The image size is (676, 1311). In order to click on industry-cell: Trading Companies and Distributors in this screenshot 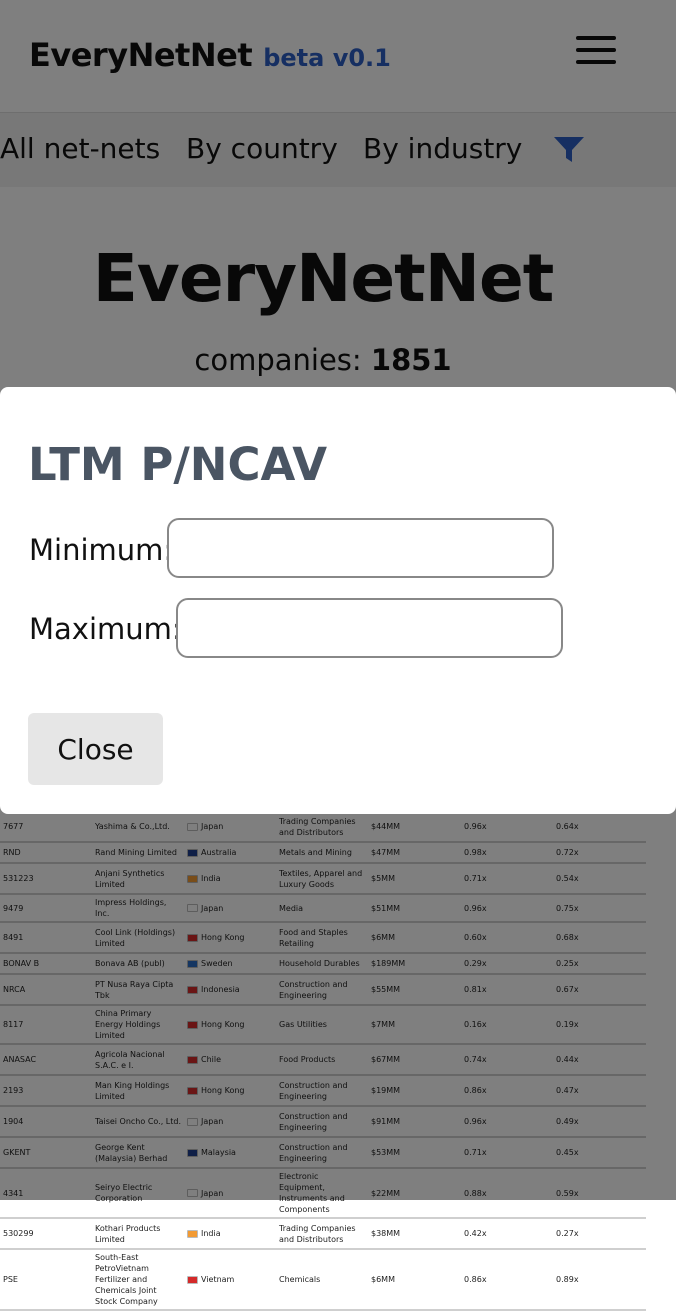, I will do `click(322, 1234)`.